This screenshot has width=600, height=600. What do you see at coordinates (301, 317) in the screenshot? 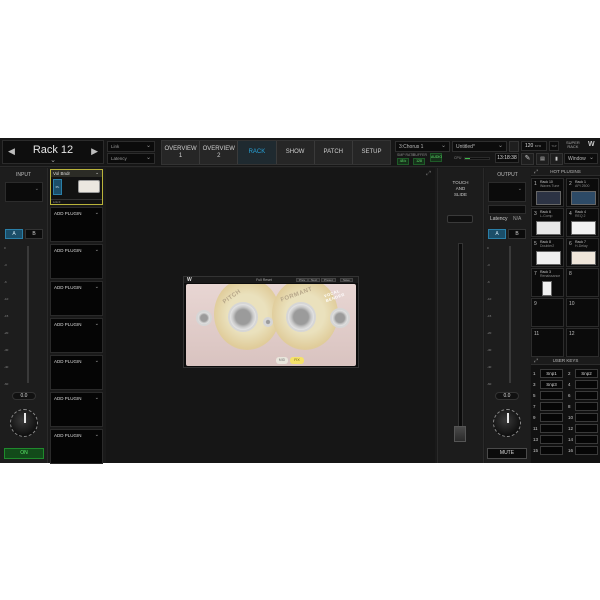
I see `formant-knob` at bounding box center [301, 317].